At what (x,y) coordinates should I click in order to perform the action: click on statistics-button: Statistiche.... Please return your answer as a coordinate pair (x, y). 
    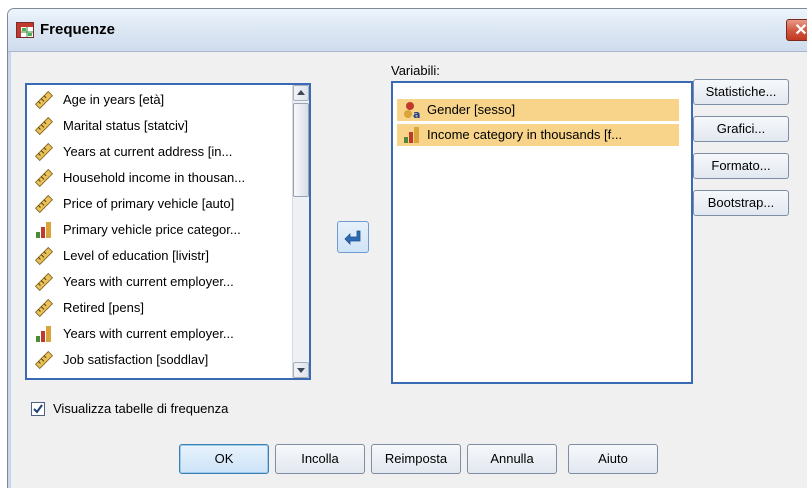
    Looking at the image, I should click on (741, 92).